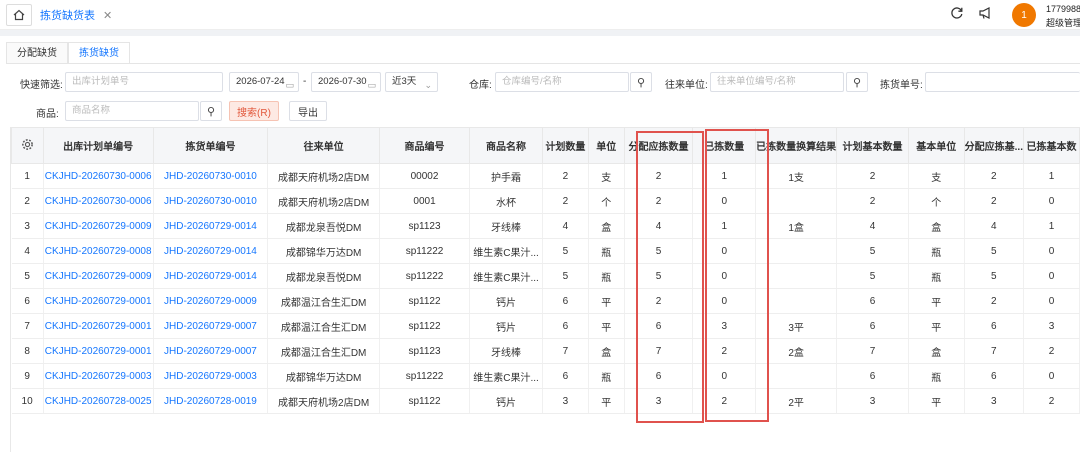 This screenshot has height=452, width=1080. I want to click on close-icon: ✕, so click(107, 15).